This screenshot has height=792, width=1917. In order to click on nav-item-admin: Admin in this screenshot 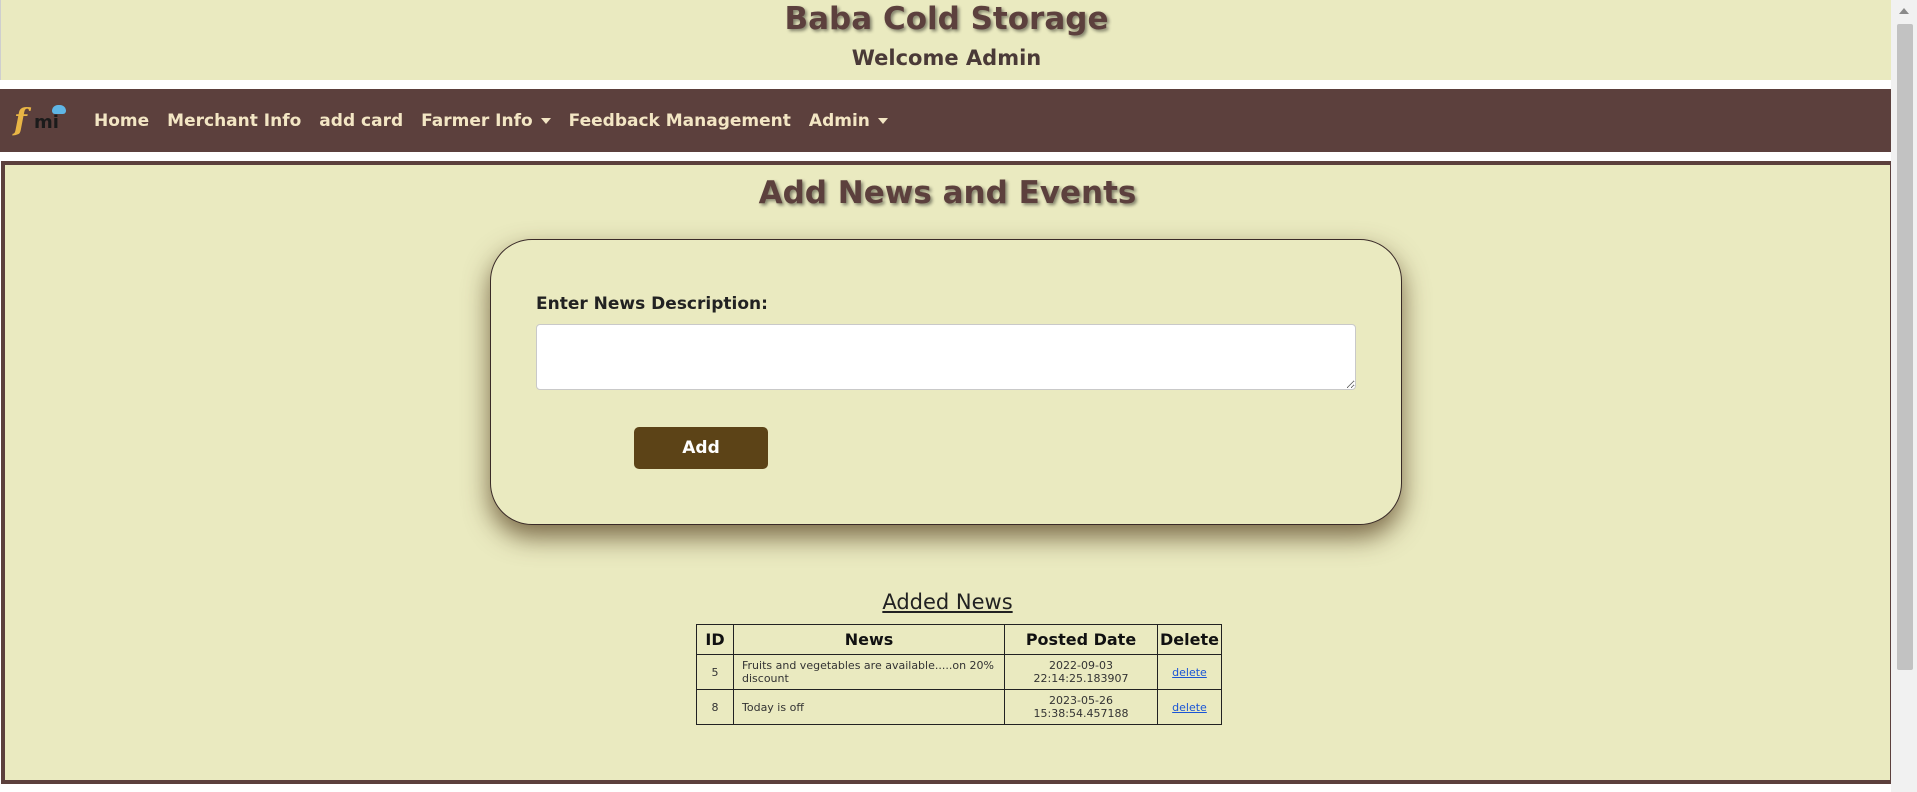, I will do `click(848, 121)`.